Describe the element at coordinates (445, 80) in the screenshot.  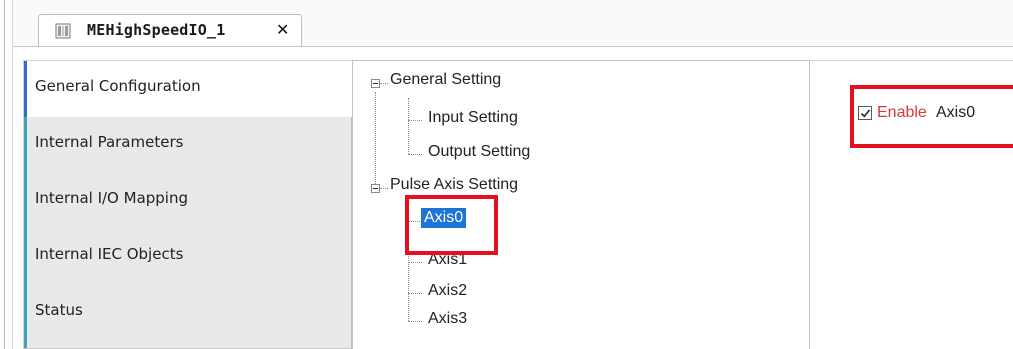
I see `tree-node-general-setting: General Setting` at that location.